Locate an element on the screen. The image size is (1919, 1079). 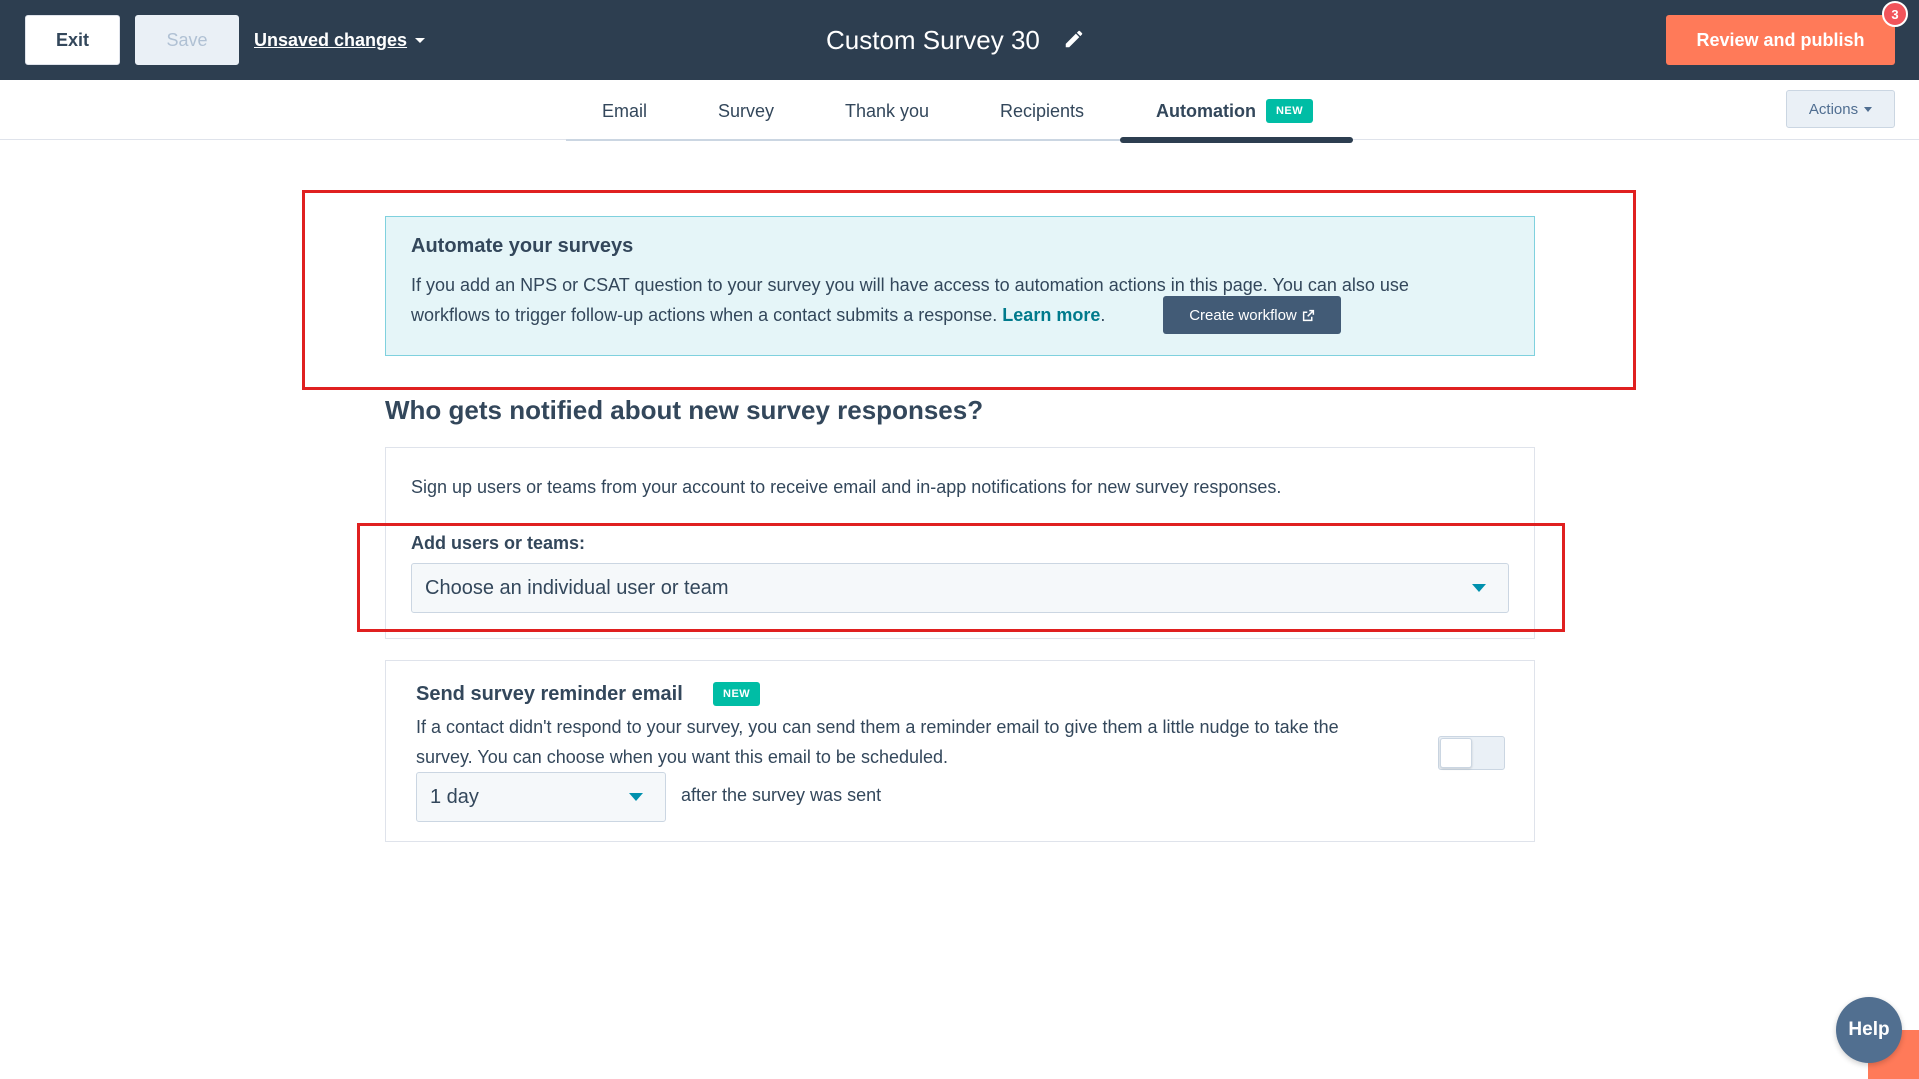
reminder-title: Send survey reminder email is located at coordinates (549, 693).